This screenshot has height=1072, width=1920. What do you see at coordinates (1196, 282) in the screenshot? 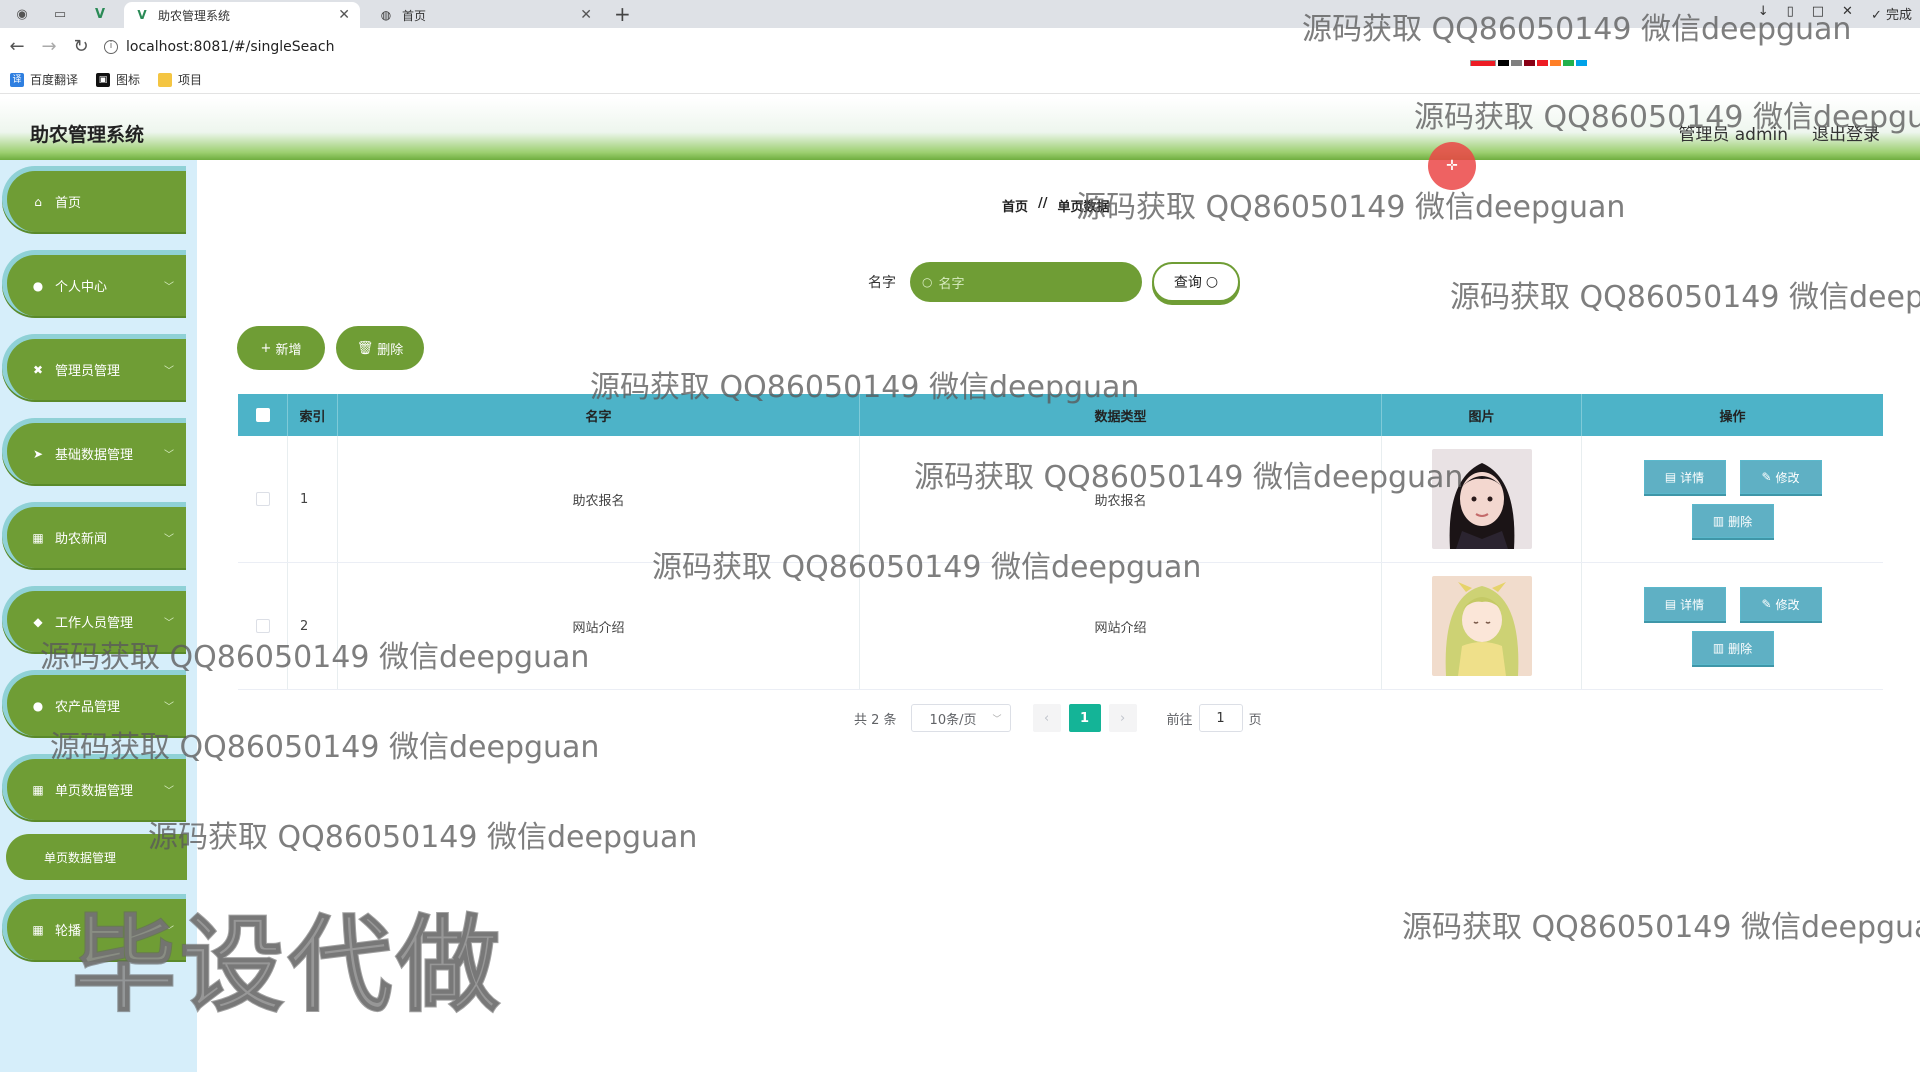
I see `query-button: 查询 ○` at bounding box center [1196, 282].